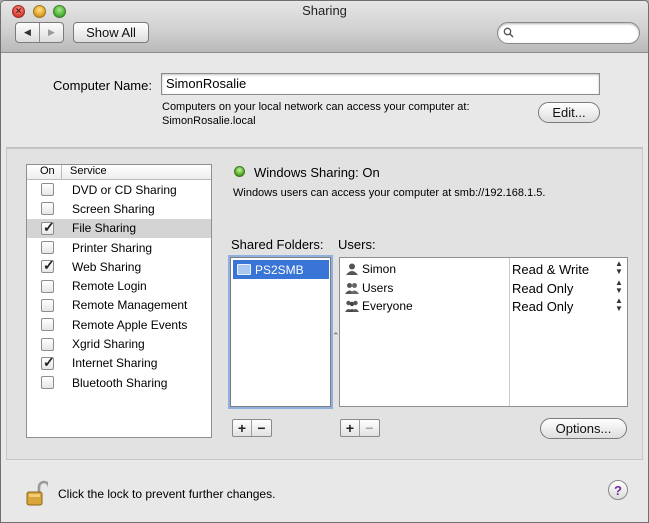 This screenshot has height=523, width=649. What do you see at coordinates (369, 428) in the screenshot?
I see `remove-user-button: −` at bounding box center [369, 428].